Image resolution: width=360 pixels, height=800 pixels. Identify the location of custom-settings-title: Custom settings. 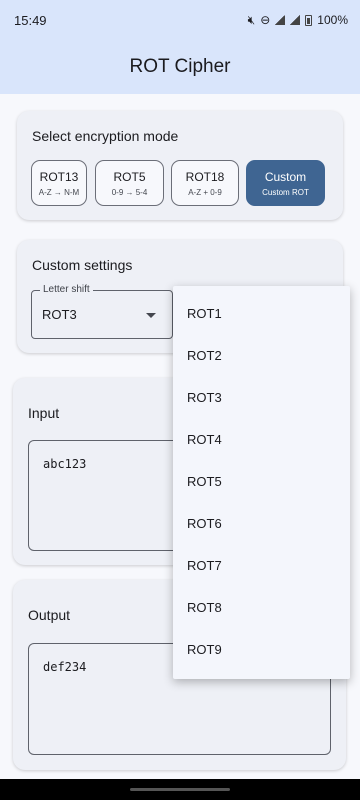
(82, 265).